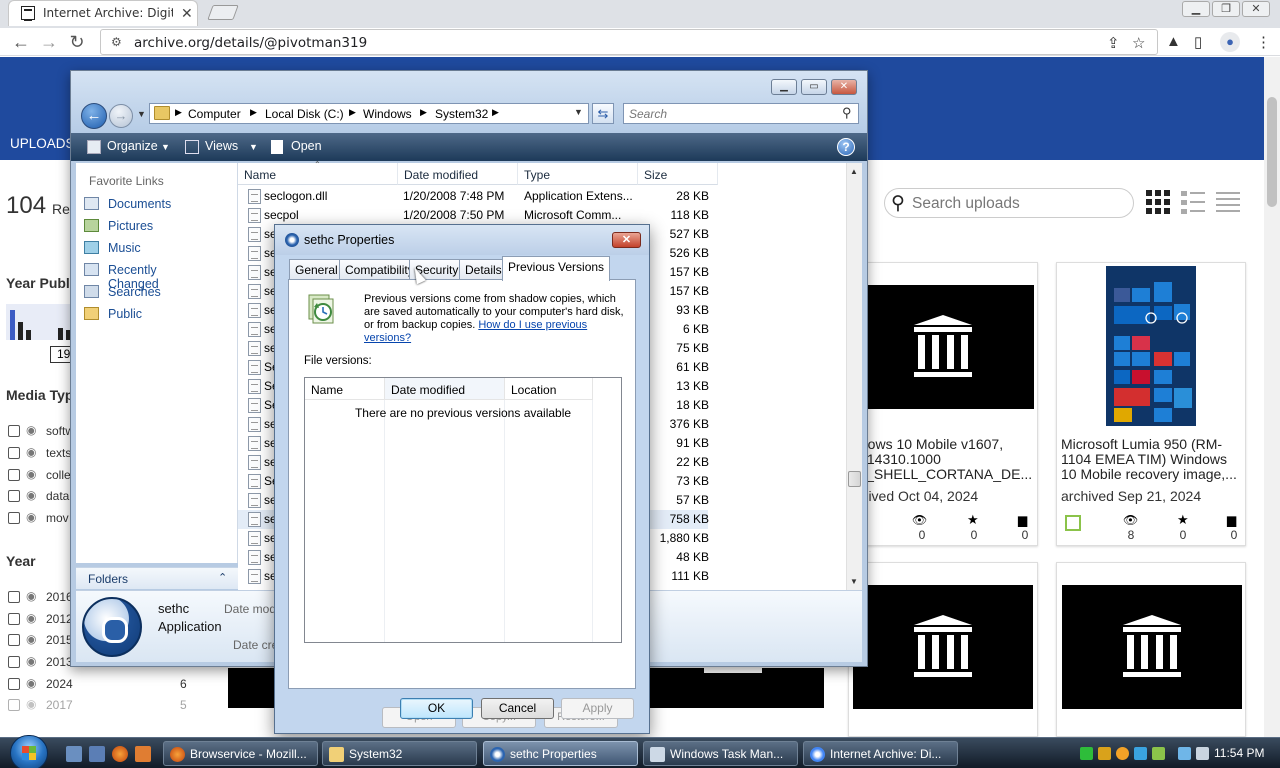 Image resolution: width=1280 pixels, height=768 pixels. Describe the element at coordinates (387, 114) in the screenshot. I see `breadcrumb-windows: Windows` at that location.